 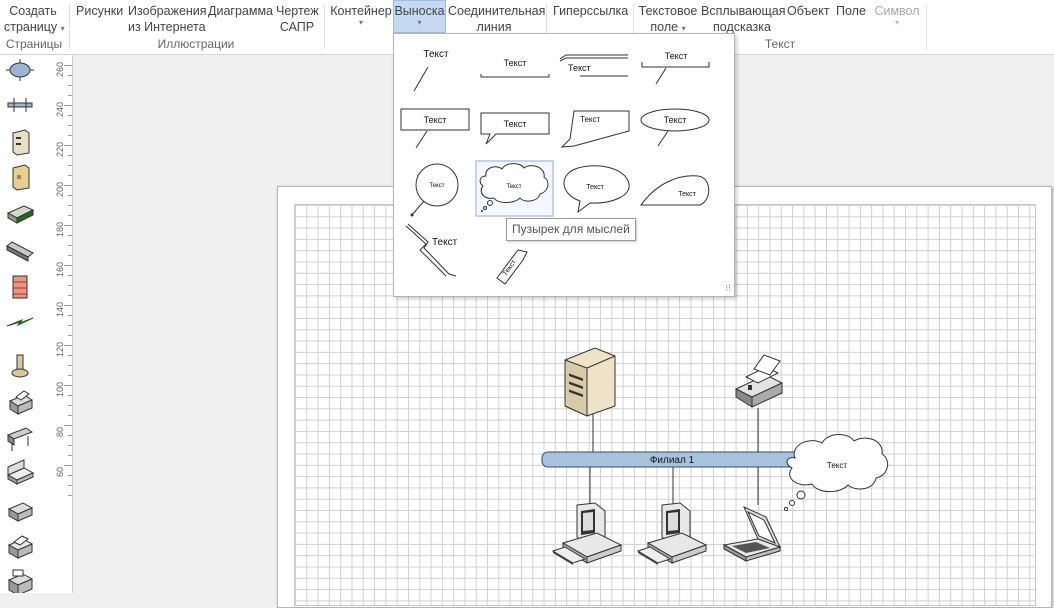 I want to click on callout-bracket-line-thumbnail: Текст, so click(x=515, y=68).